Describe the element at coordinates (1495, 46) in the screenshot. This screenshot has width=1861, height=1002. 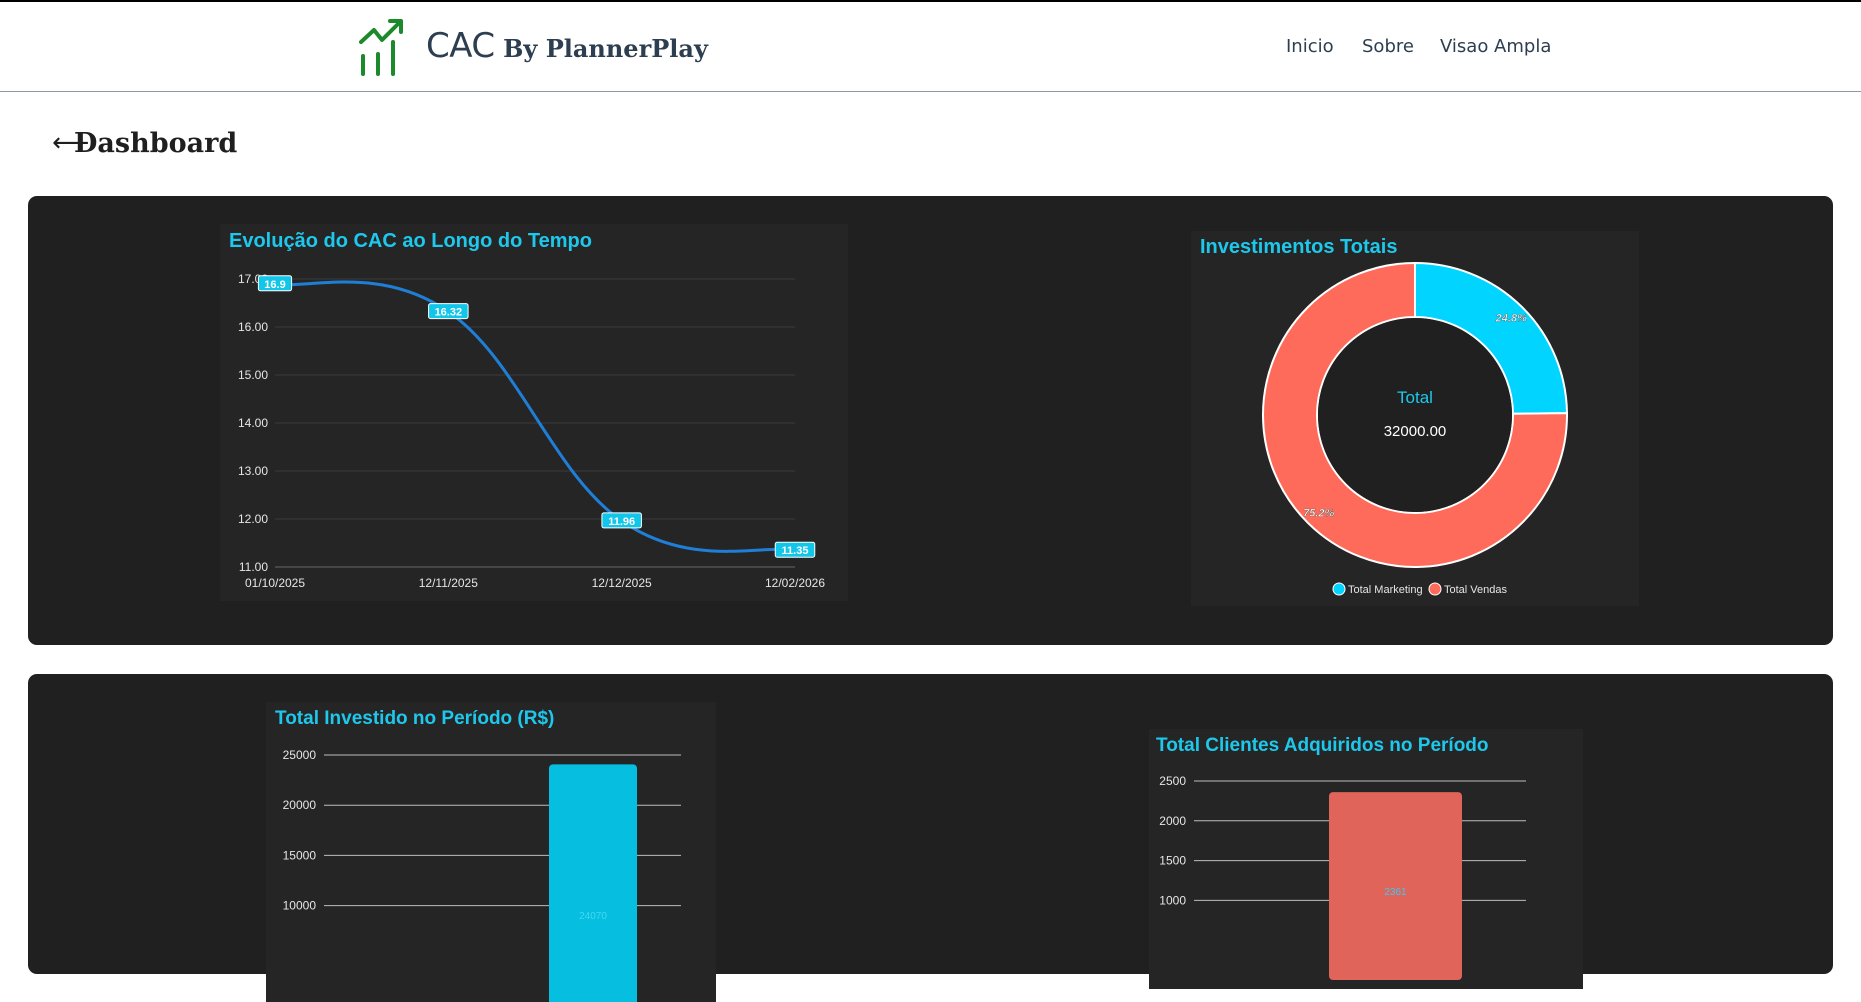
I see `nav-link-visao-ampla: Visao Ampla` at that location.